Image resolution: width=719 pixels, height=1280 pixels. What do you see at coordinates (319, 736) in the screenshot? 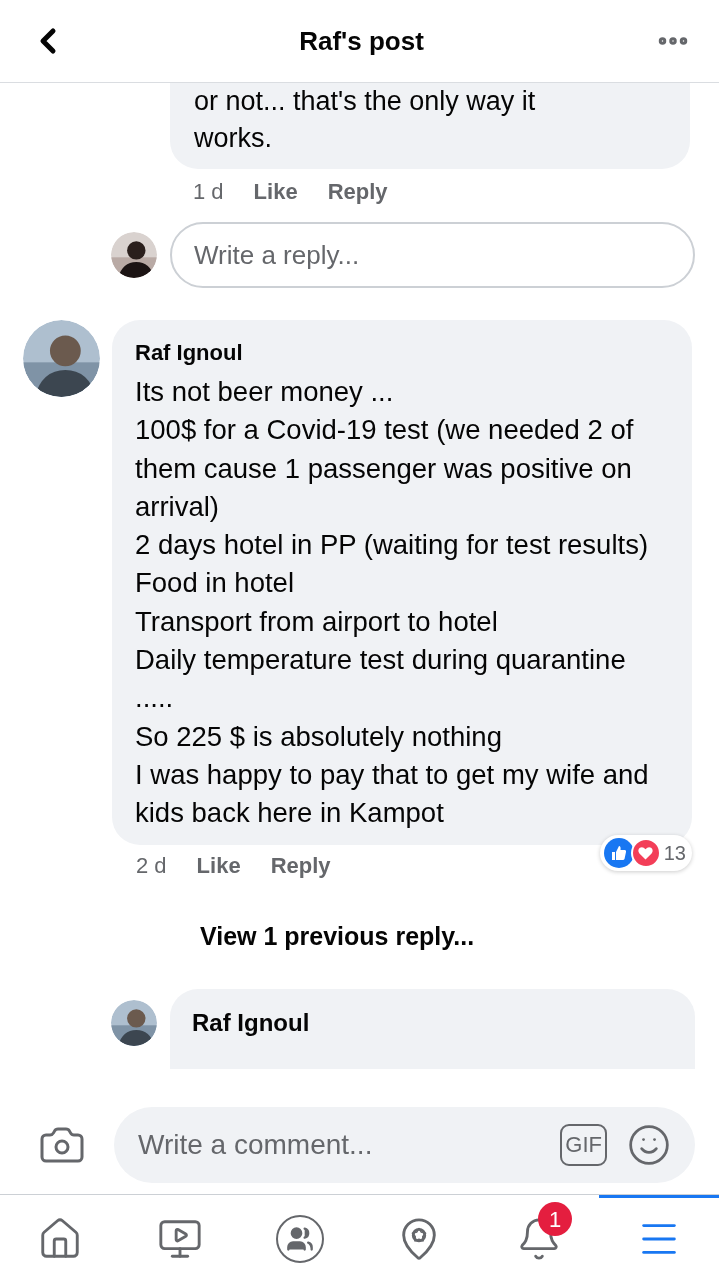
I see `comment-text: So 225 $ is absolutely nothing` at bounding box center [319, 736].